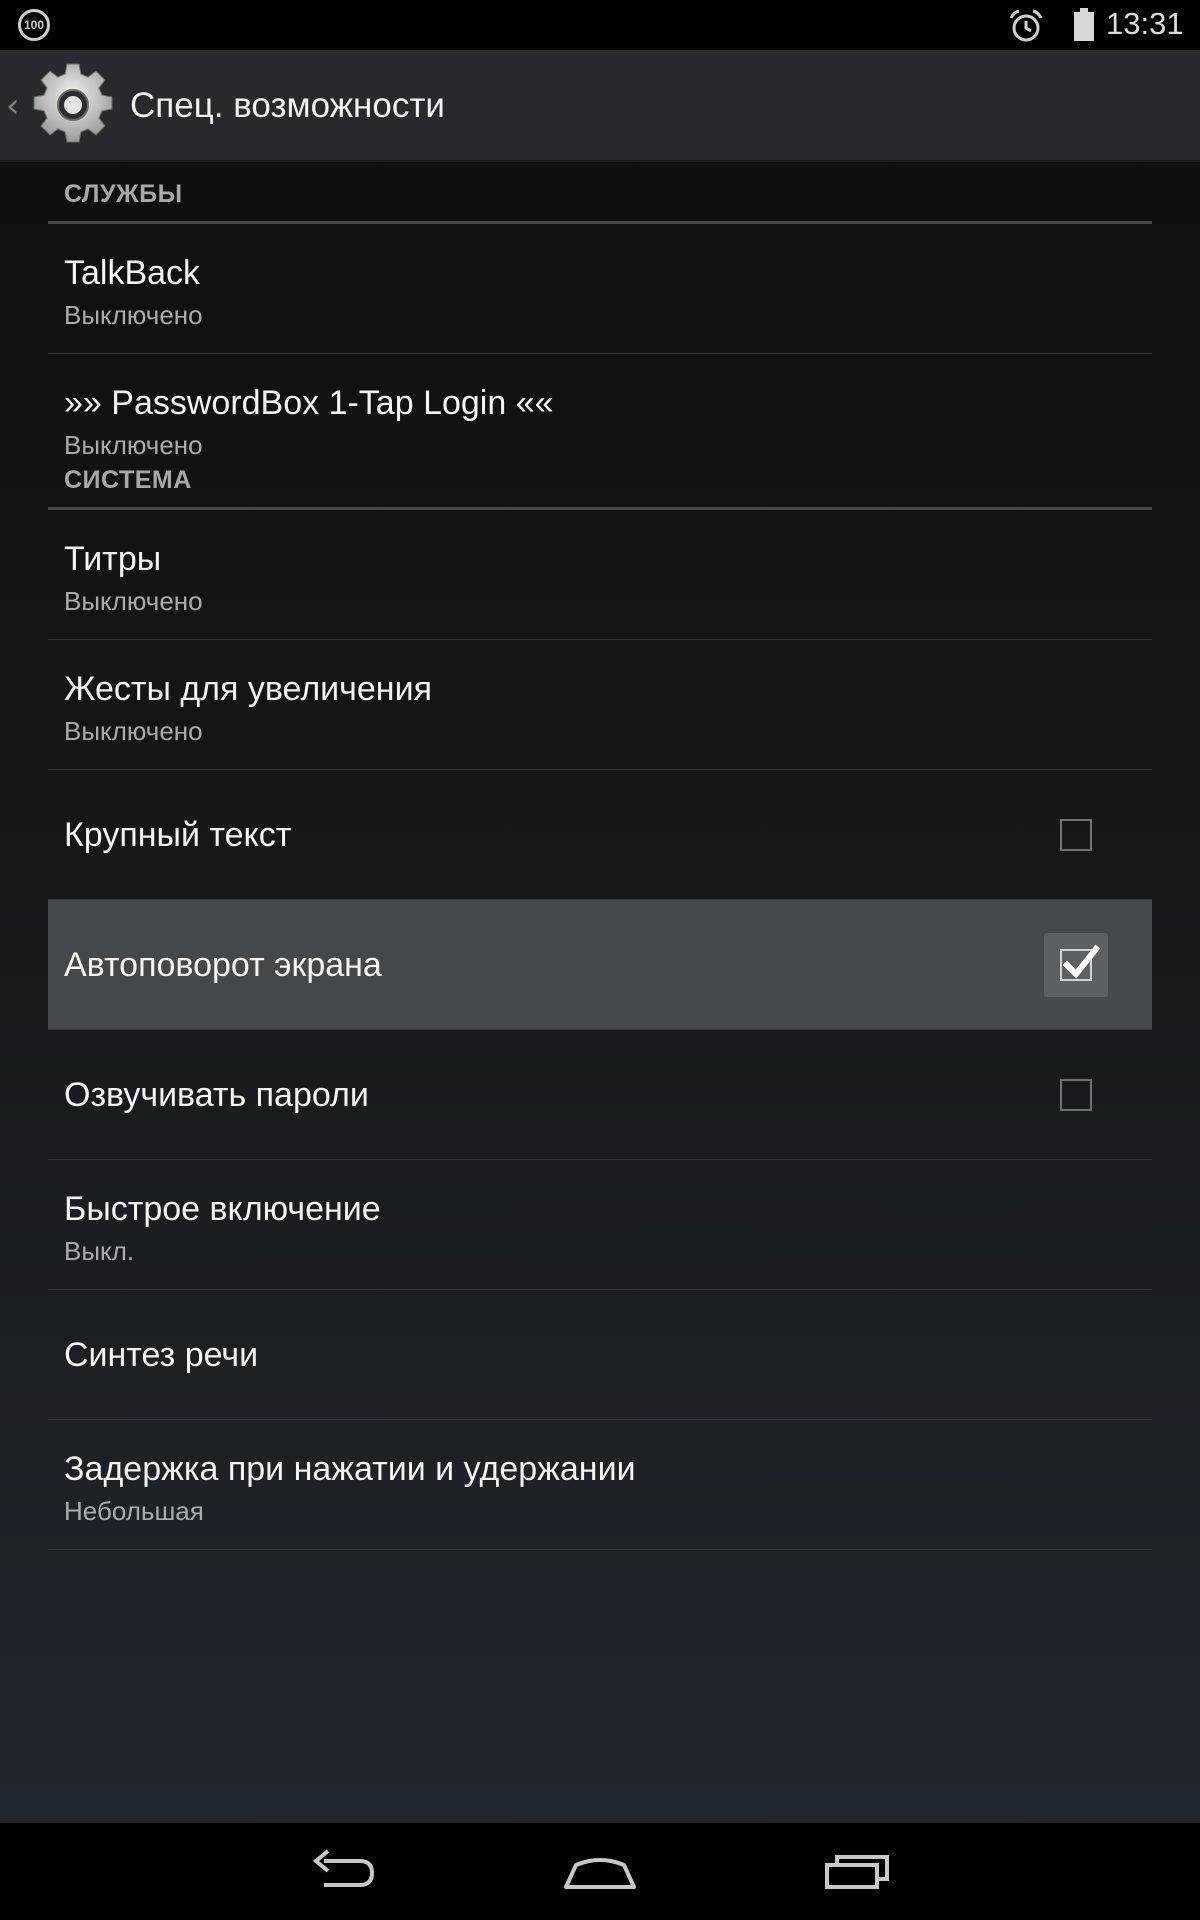  Describe the element at coordinates (123, 194) in the screenshot. I see `section-header-label: СЛУЖБЫ` at that location.